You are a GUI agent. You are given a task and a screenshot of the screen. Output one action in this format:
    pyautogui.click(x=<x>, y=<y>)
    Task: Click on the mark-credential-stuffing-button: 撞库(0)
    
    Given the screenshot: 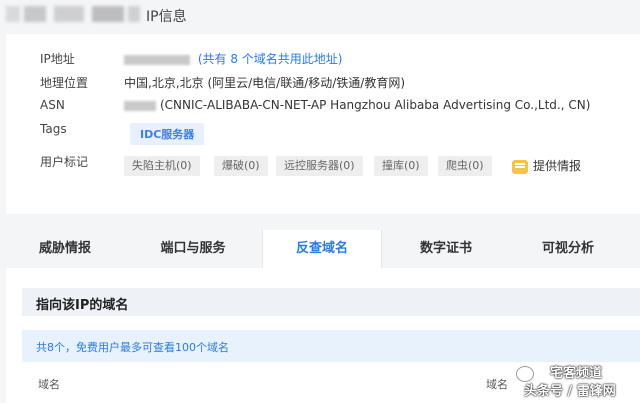 What is the action you would take?
    pyautogui.click(x=401, y=166)
    